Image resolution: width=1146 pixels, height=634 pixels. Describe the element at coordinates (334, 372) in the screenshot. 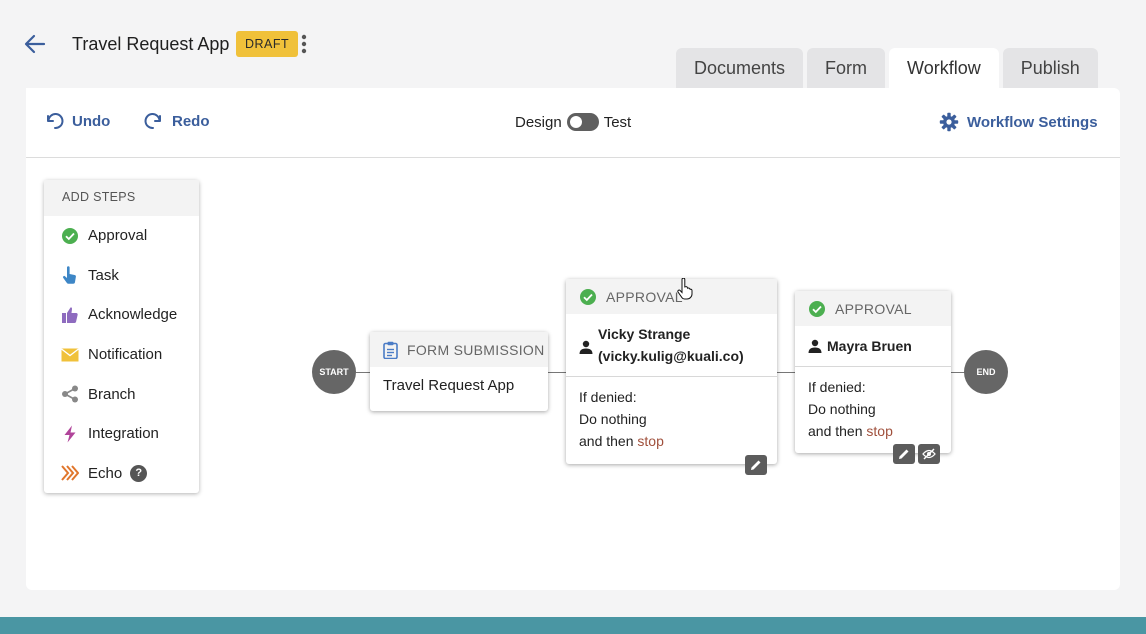

I see `start-node: START` at that location.